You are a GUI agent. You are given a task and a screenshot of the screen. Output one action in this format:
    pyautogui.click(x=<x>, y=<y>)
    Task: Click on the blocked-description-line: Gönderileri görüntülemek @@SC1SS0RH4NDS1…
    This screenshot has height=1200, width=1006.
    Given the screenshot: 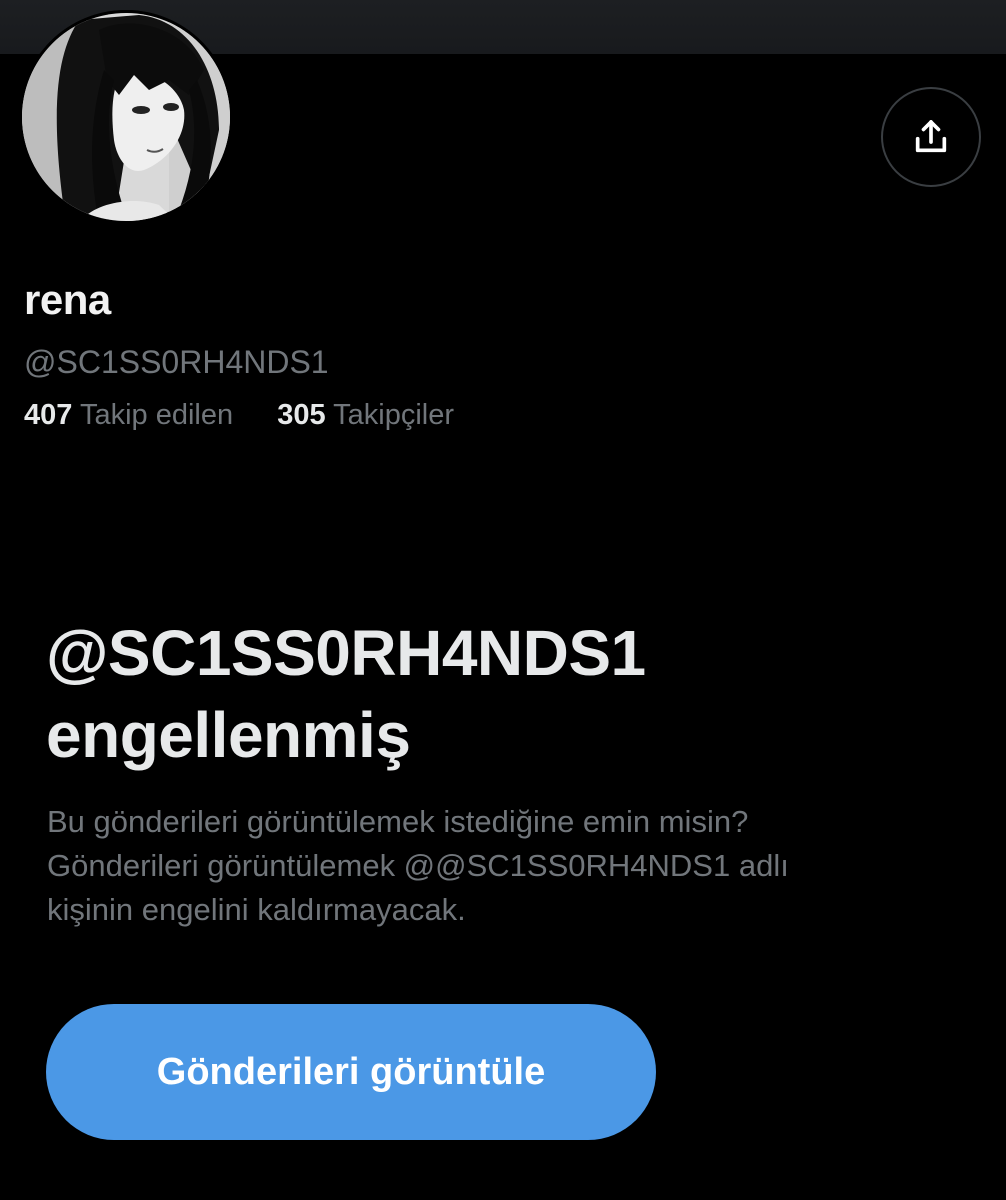 What is the action you would take?
    pyautogui.click(x=418, y=865)
    